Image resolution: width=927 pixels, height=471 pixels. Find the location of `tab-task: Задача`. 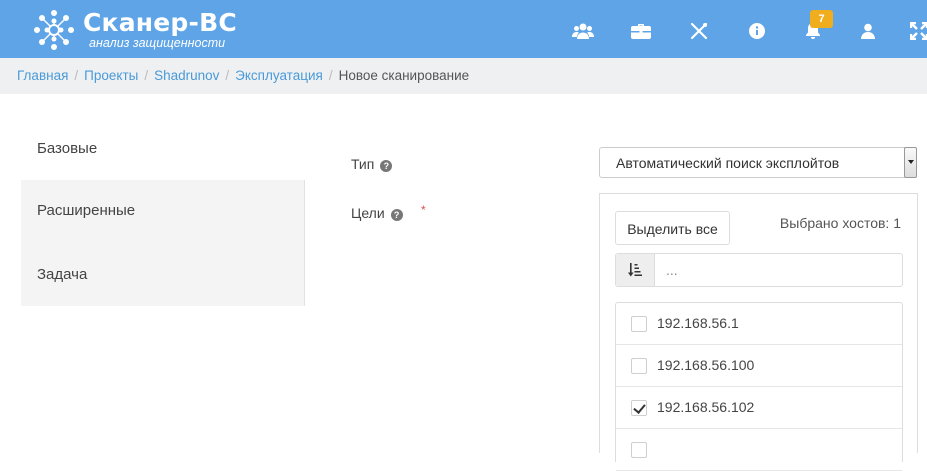

tab-task: Задача is located at coordinates (163, 275).